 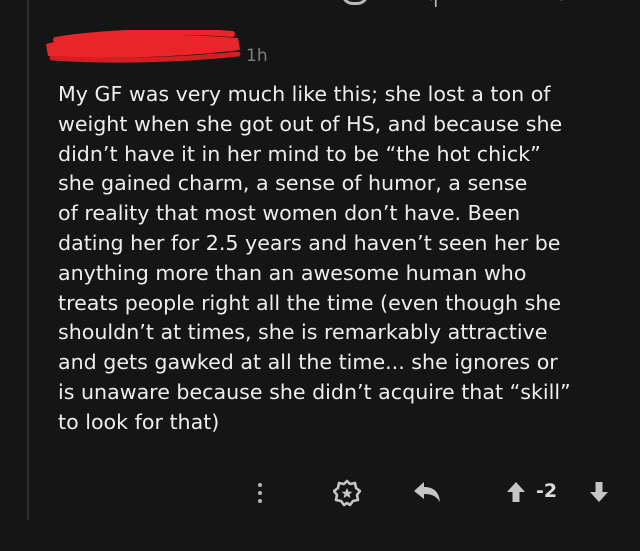 I want to click on more-options-icon, so click(x=260, y=493).